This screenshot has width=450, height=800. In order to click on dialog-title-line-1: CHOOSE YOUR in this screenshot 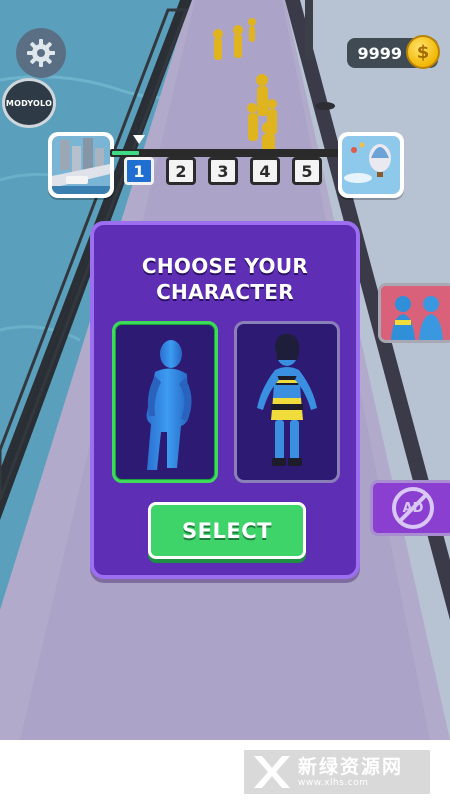, I will do `click(225, 266)`.